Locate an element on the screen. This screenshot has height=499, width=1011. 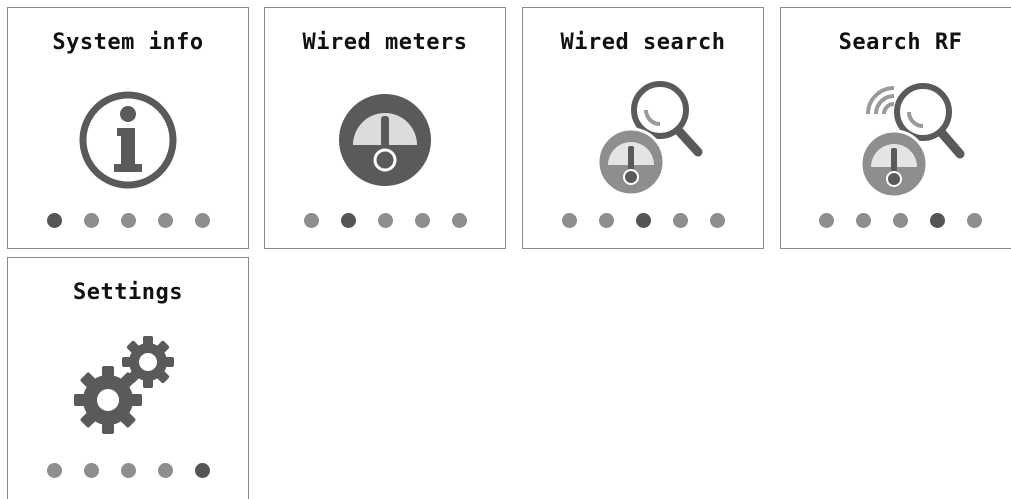
menu-tile-wired-search: Wired search is located at coordinates (643, 128).